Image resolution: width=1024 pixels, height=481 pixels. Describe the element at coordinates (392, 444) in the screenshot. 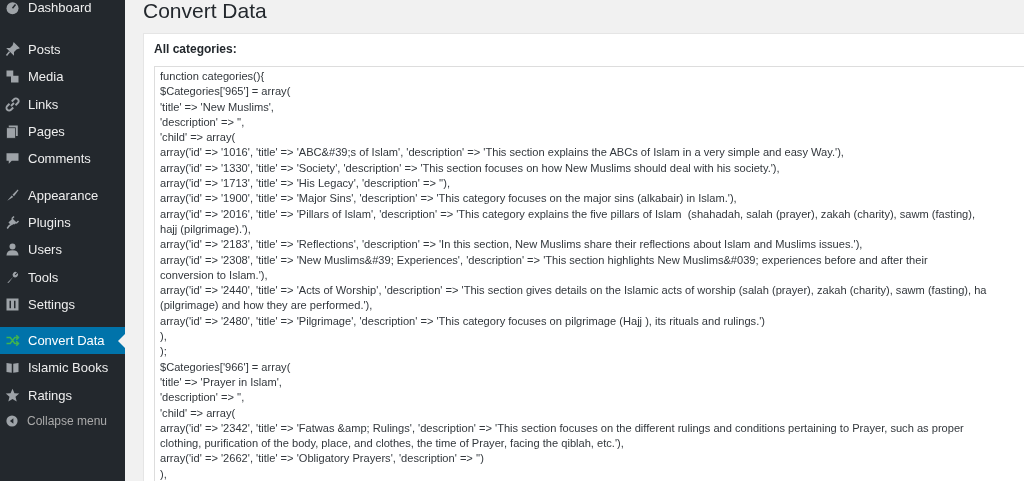

I see `code-line: clothing, purification of the body, place, and clothes, the time of Prayer, facing the qiblah, etc.'),` at that location.